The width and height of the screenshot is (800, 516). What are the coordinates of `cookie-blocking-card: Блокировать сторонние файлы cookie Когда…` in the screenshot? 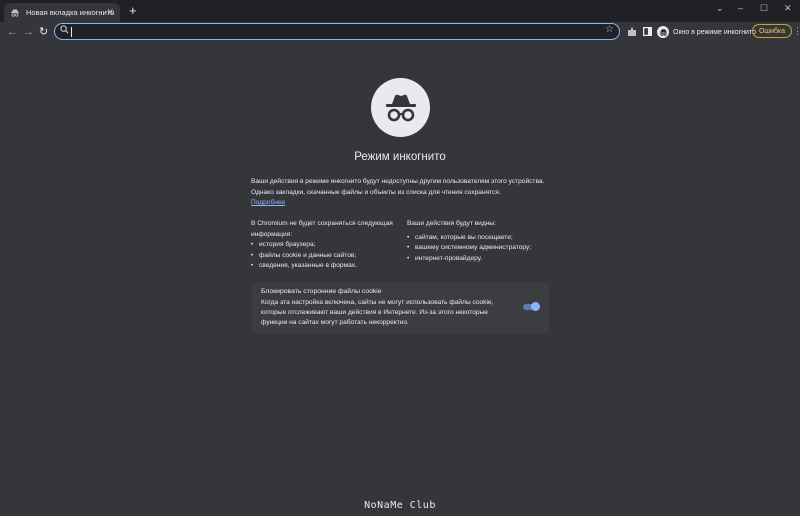 It's located at (400, 308).